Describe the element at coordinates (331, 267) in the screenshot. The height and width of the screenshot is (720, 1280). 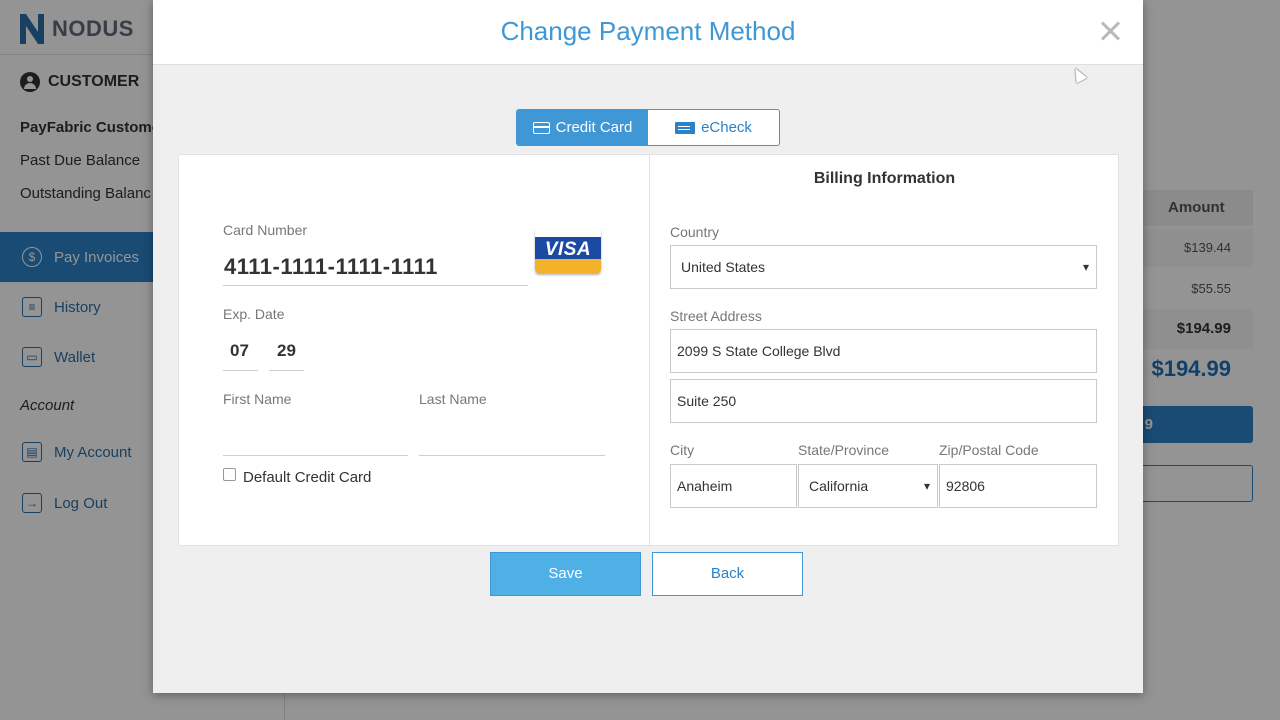
I see `card-number-field: 4111-1111-1111-1111` at that location.